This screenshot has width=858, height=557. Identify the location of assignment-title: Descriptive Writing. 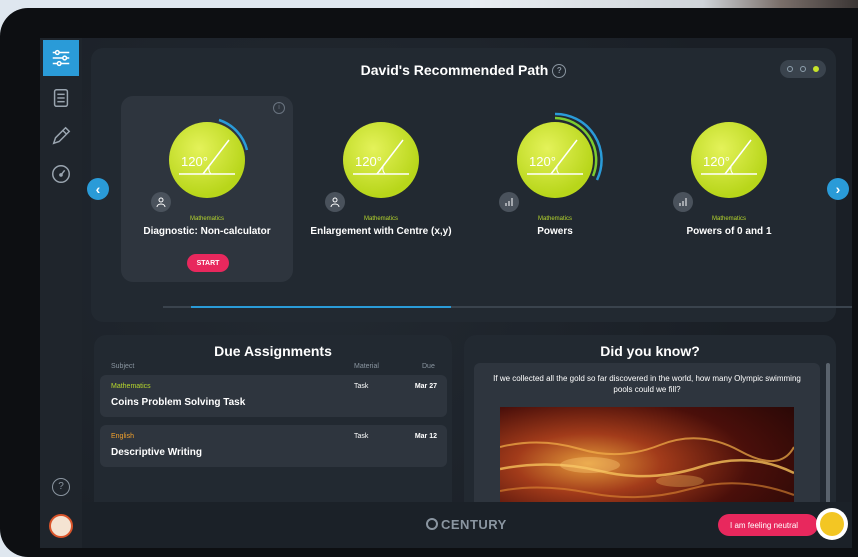
(156, 452).